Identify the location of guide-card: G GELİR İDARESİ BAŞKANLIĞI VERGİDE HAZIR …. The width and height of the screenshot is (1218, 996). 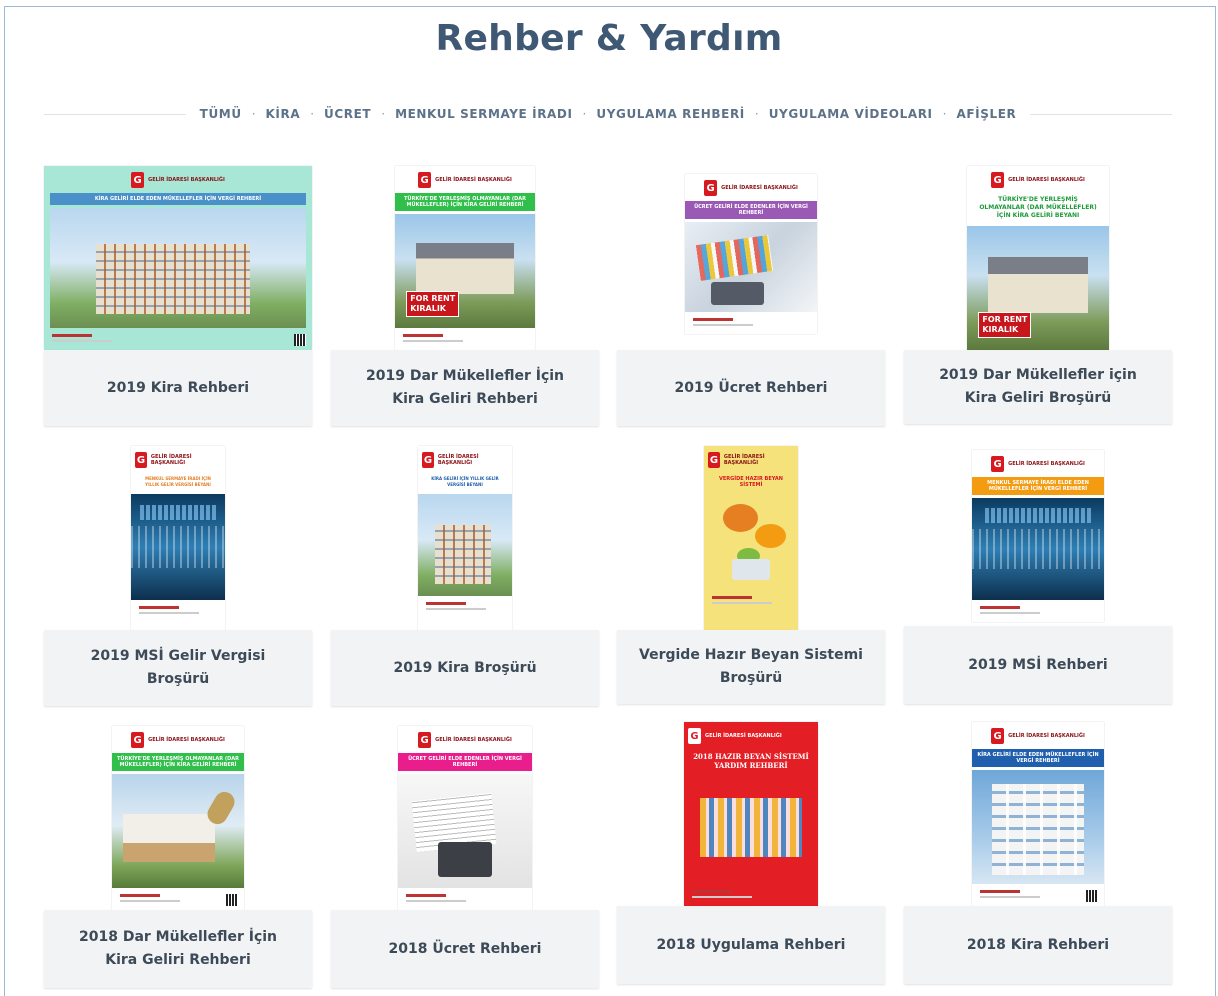
(751, 575).